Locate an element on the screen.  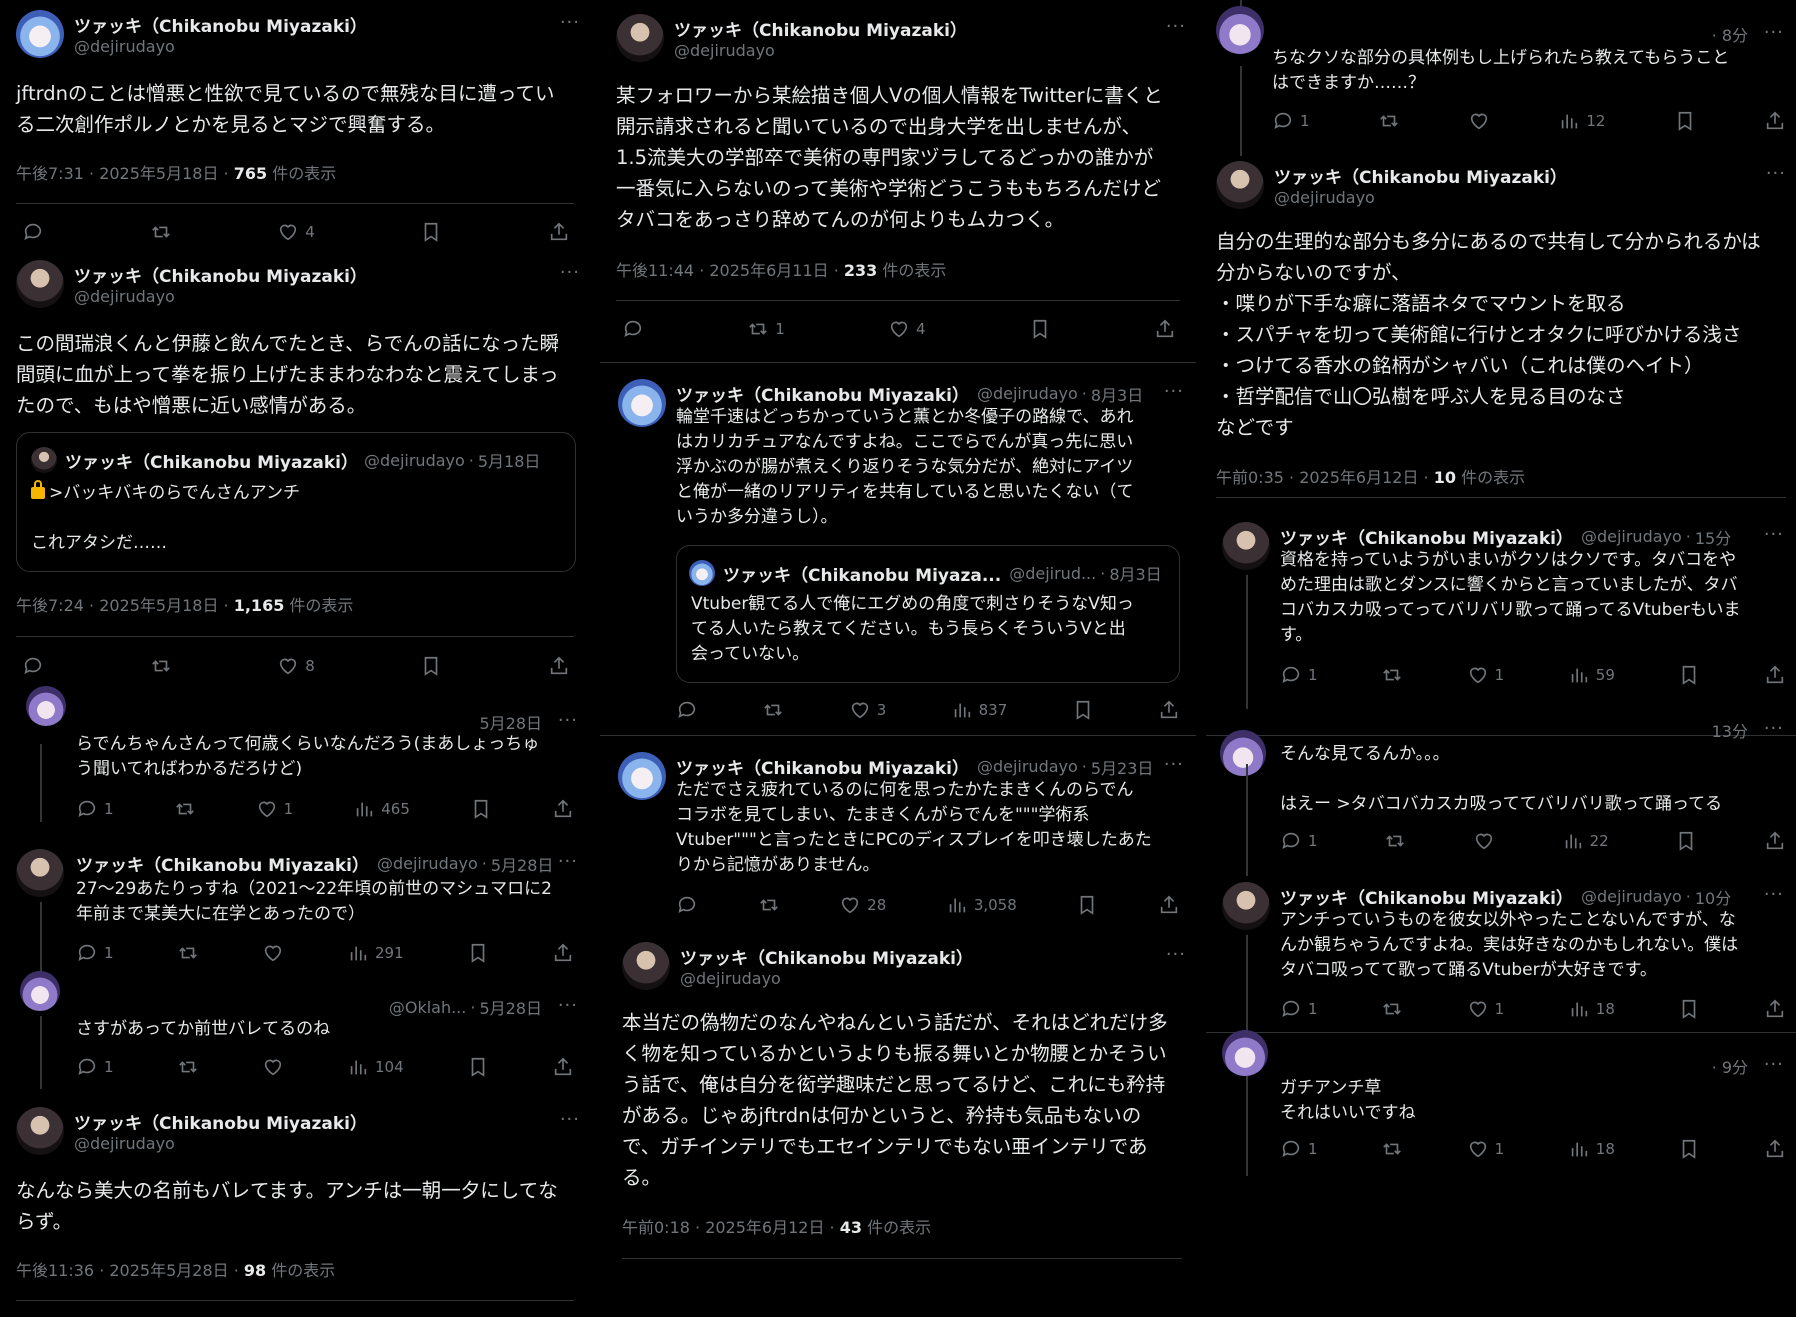
tweet-date: 15分 is located at coordinates (1713, 537).